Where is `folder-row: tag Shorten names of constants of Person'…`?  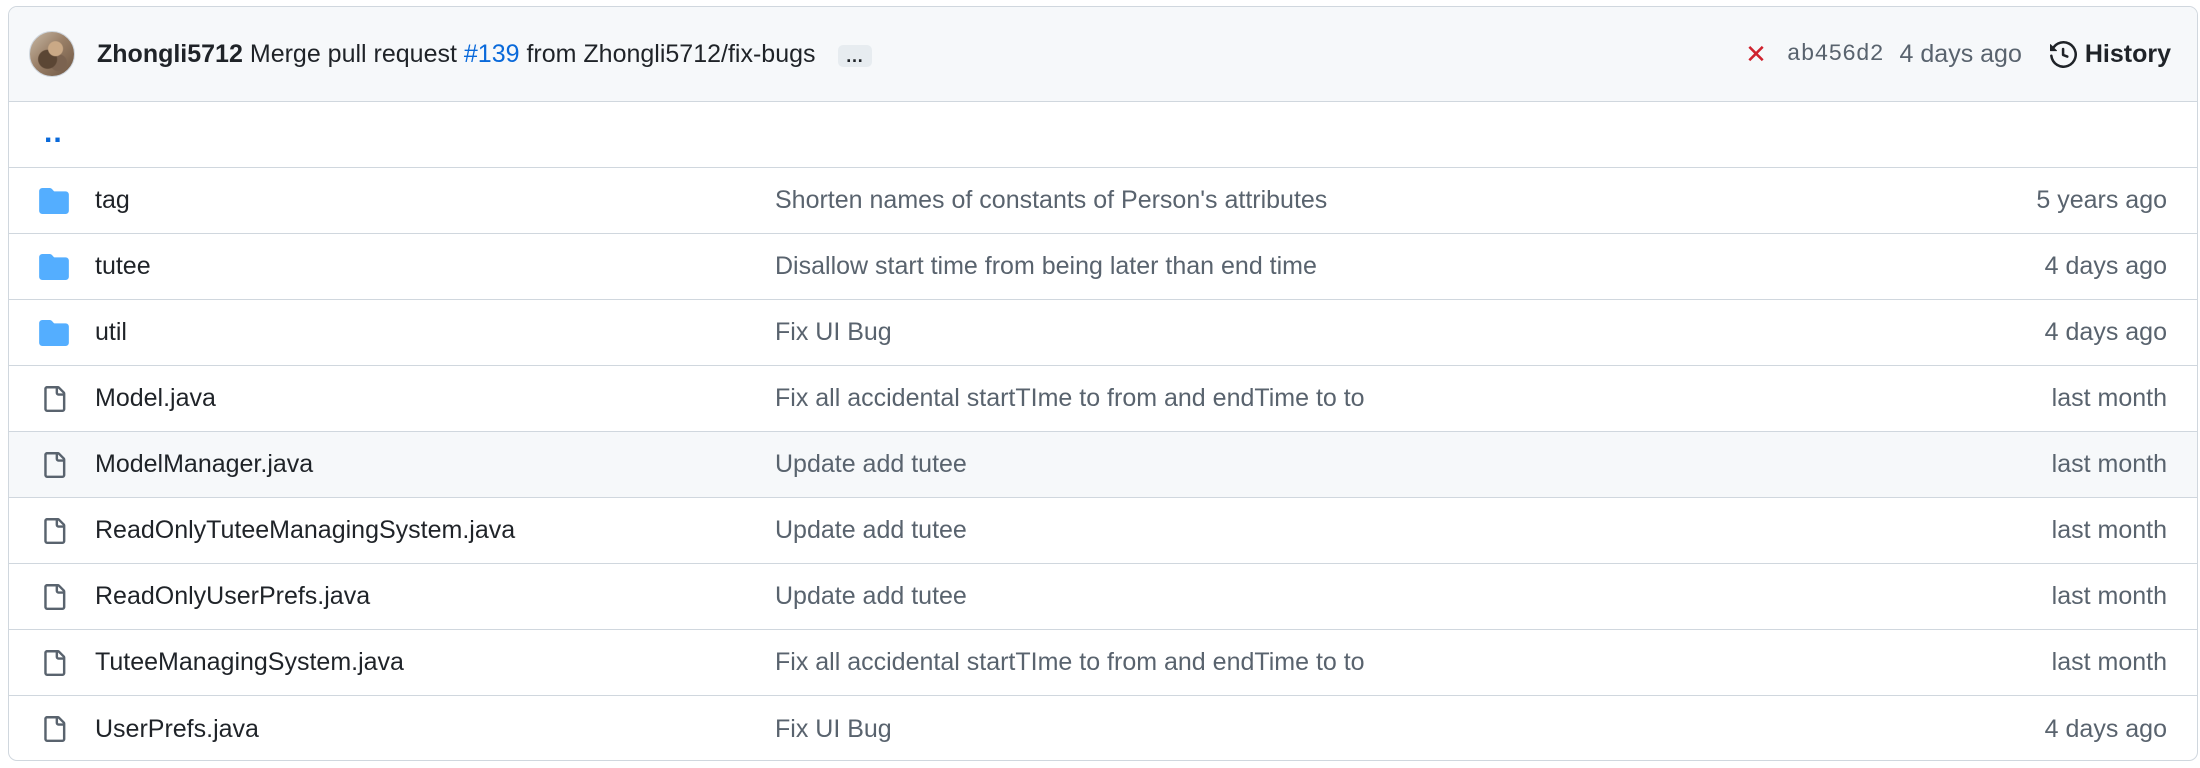 folder-row: tag Shorten names of constants of Person'… is located at coordinates (1103, 201).